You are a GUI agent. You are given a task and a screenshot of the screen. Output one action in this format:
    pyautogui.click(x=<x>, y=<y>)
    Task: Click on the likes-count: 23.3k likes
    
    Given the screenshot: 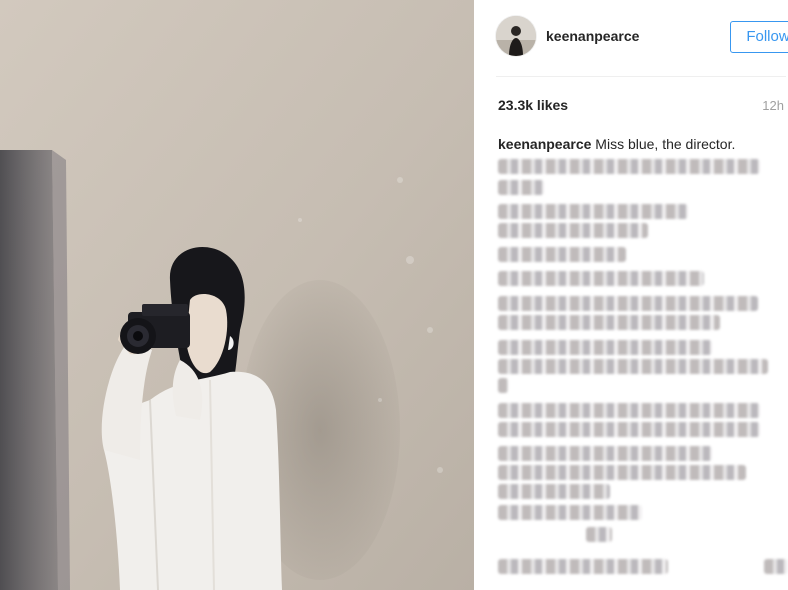 What is the action you would take?
    pyautogui.click(x=533, y=105)
    